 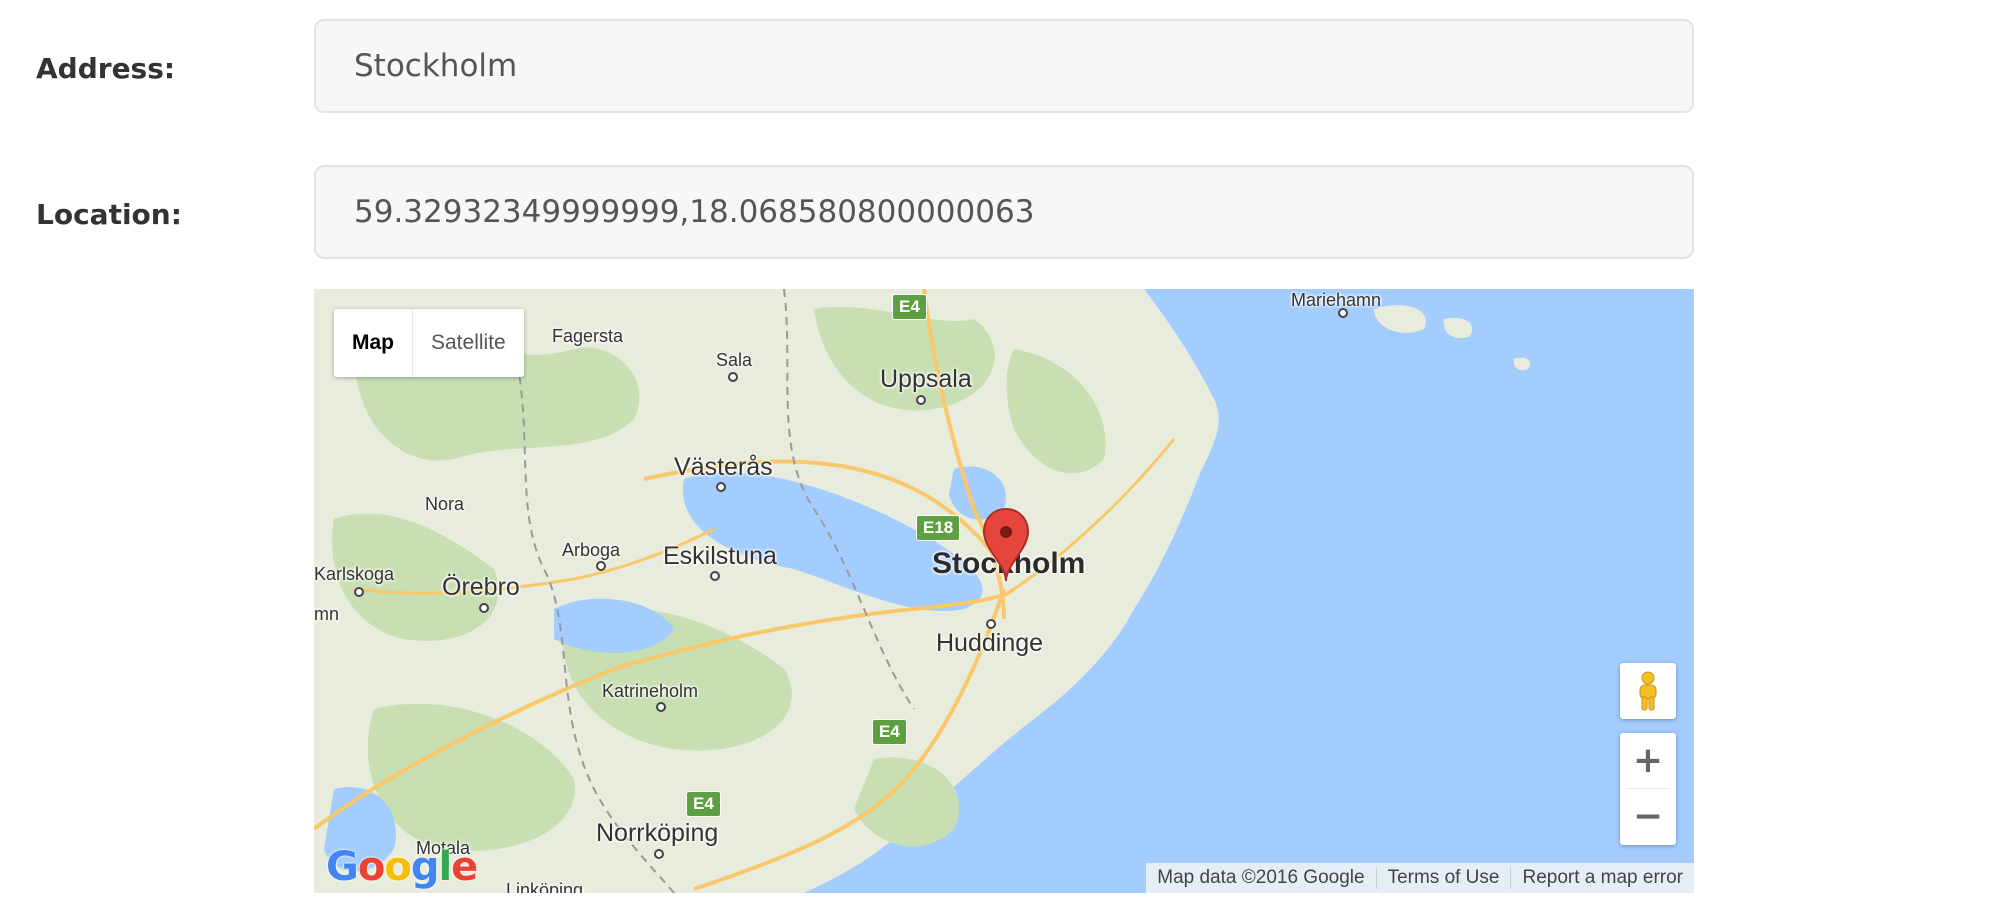 I want to click on place-orebro: Örebro, so click(x=481, y=587).